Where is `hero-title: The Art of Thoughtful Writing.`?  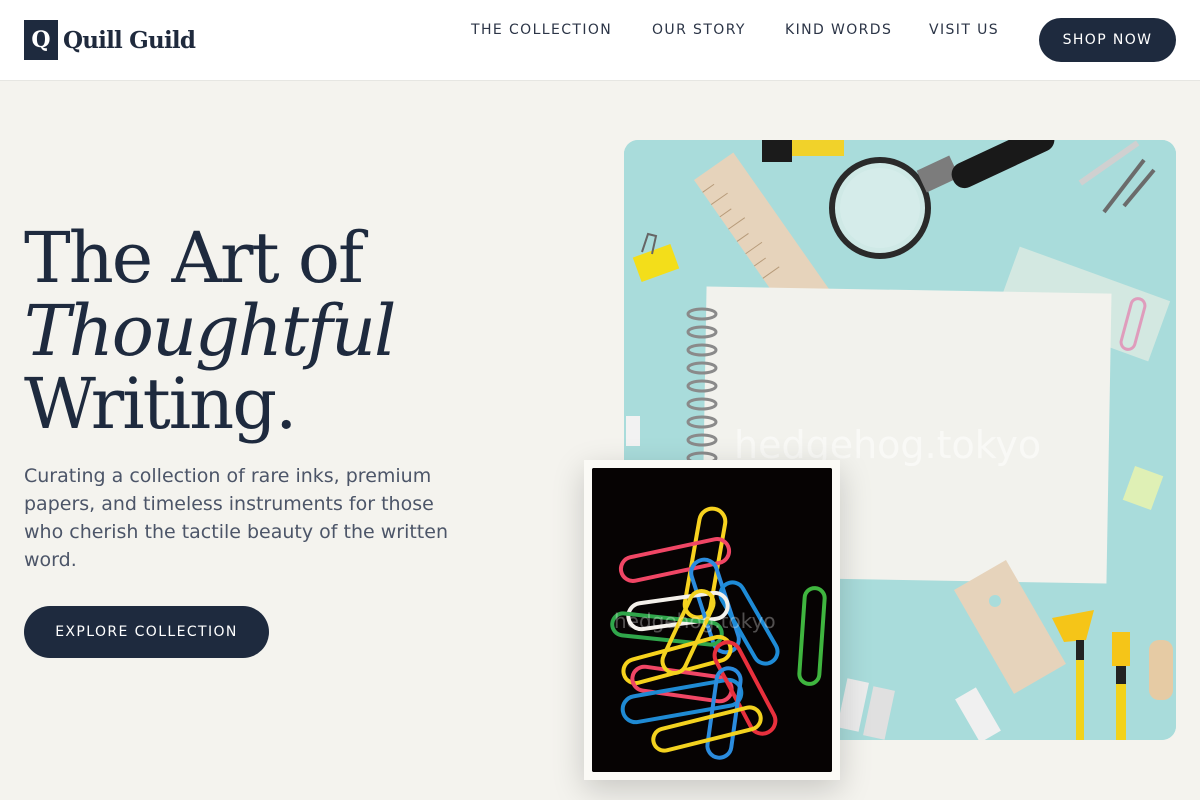 hero-title: The Art of Thoughtful Writing. is located at coordinates (210, 331).